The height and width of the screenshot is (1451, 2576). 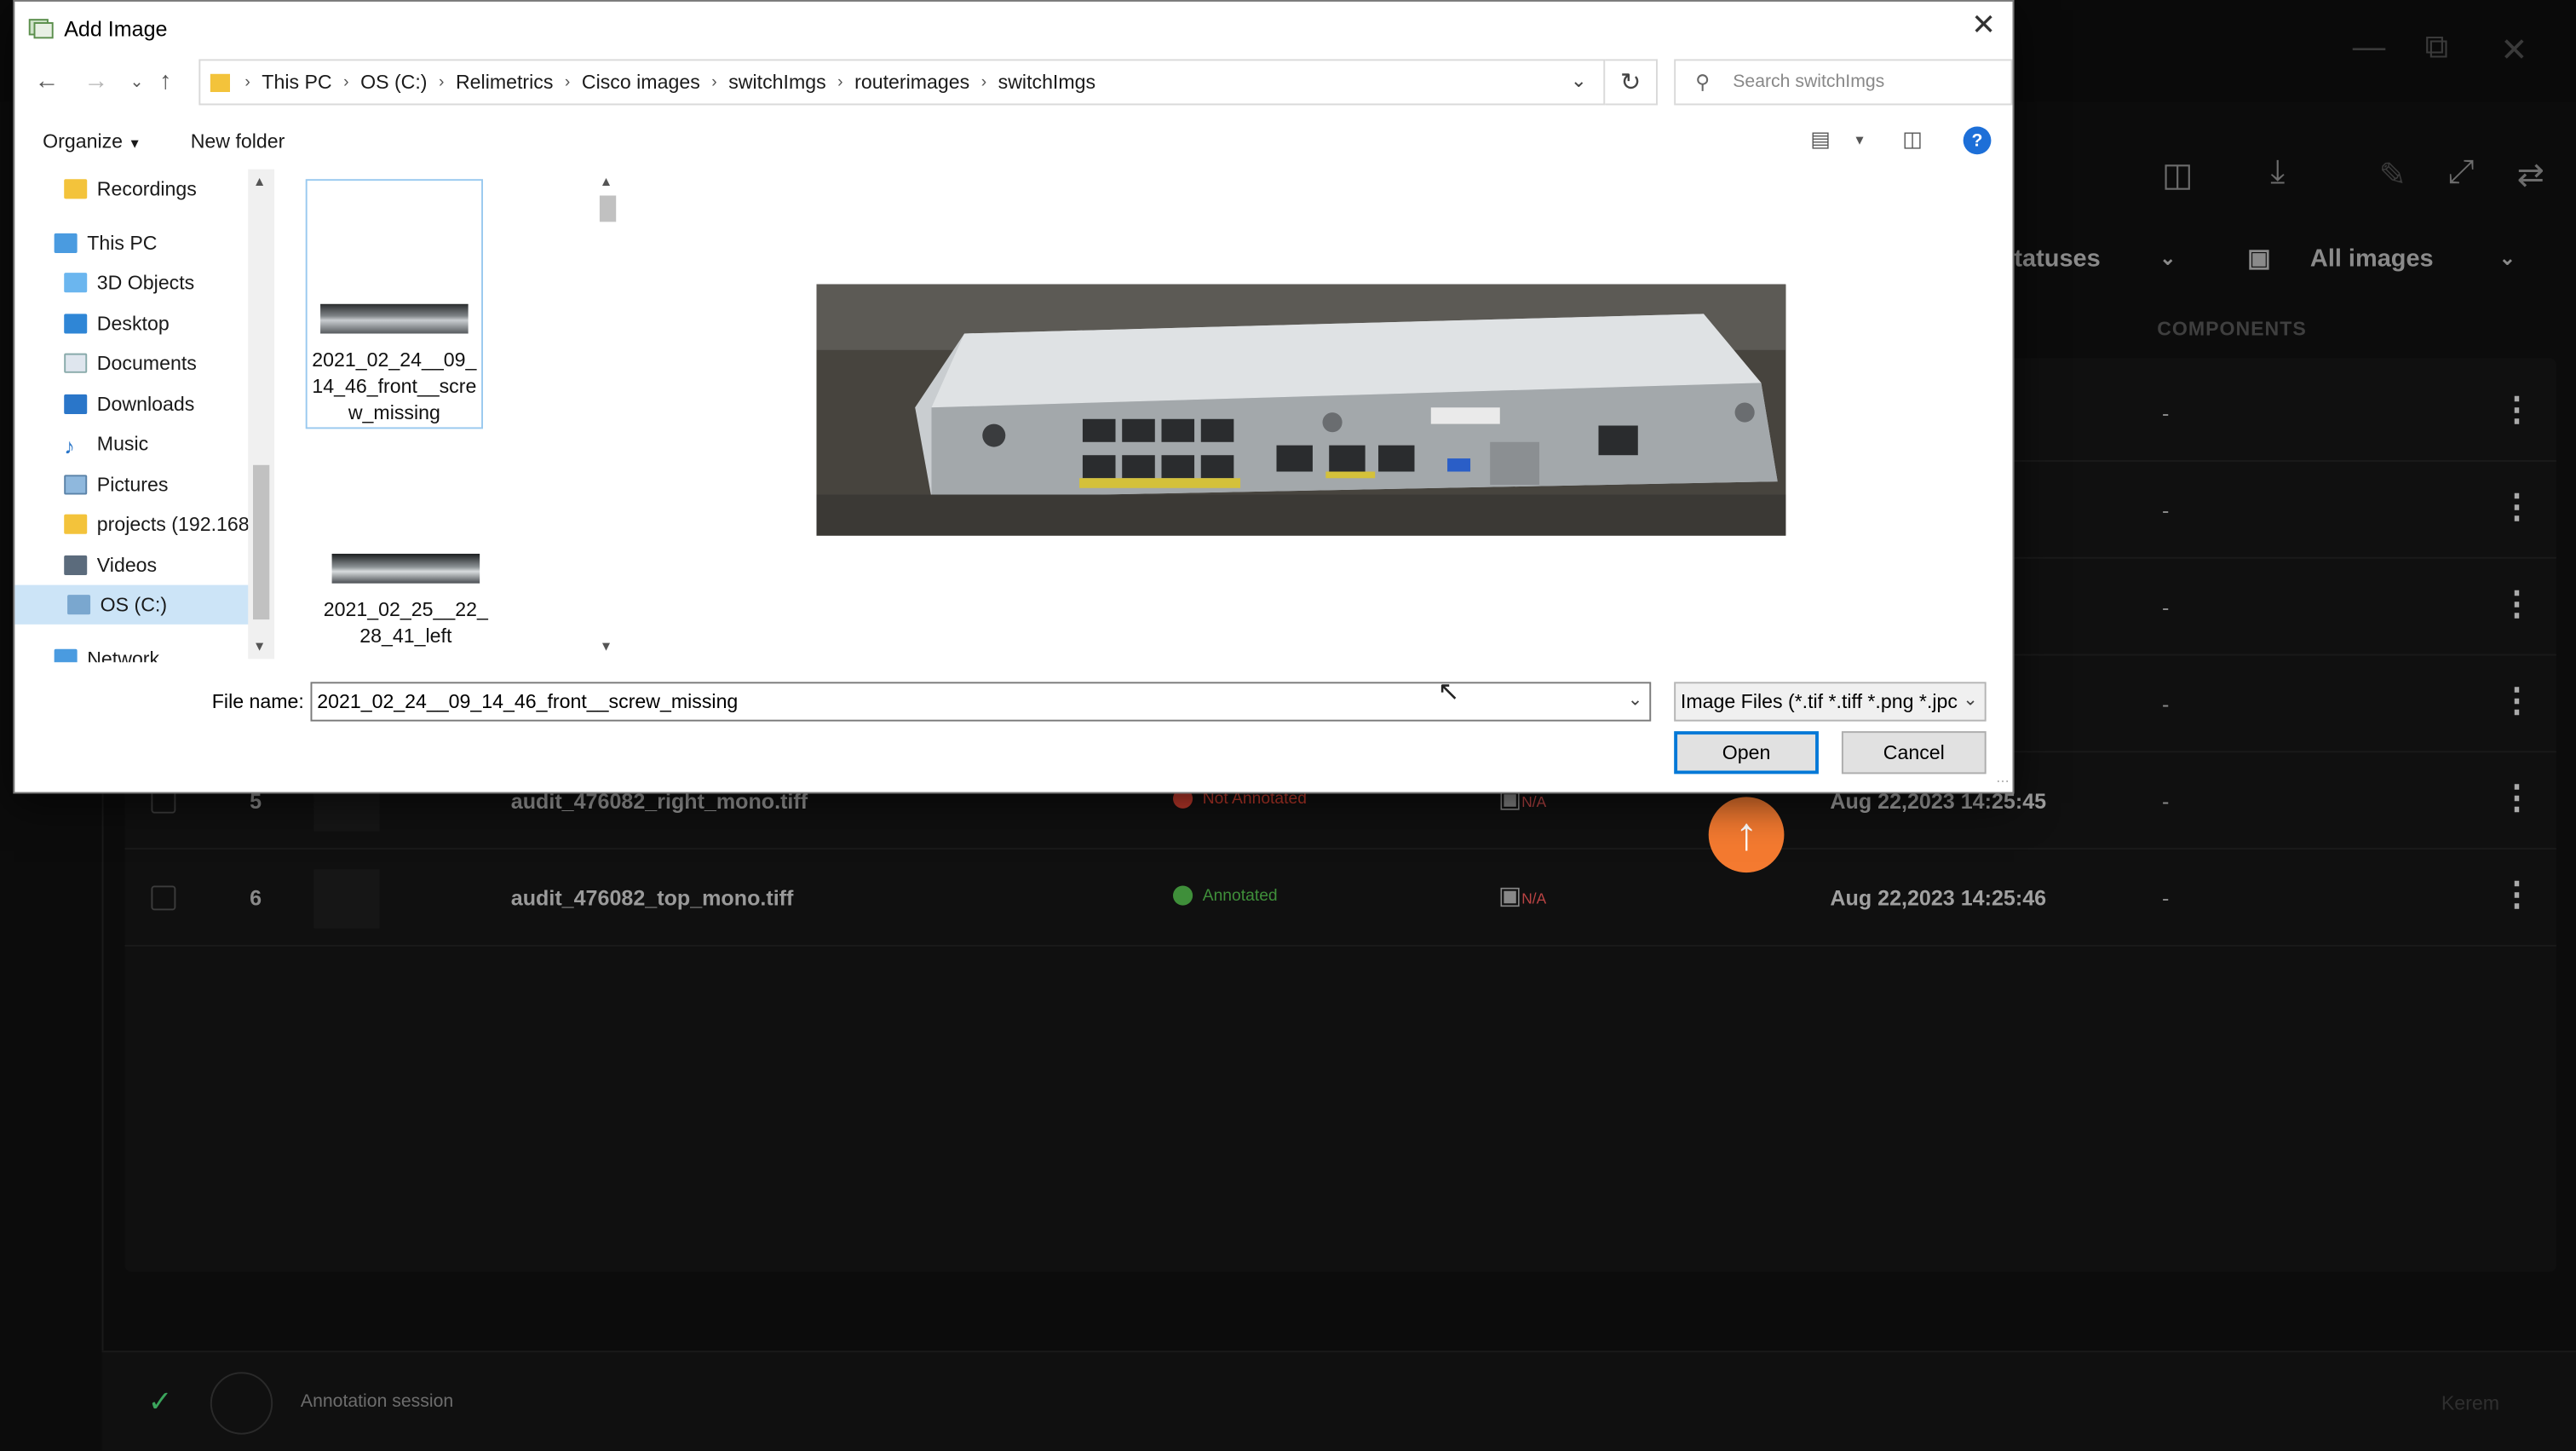 I want to click on close-icon: ✕, so click(x=1983, y=26).